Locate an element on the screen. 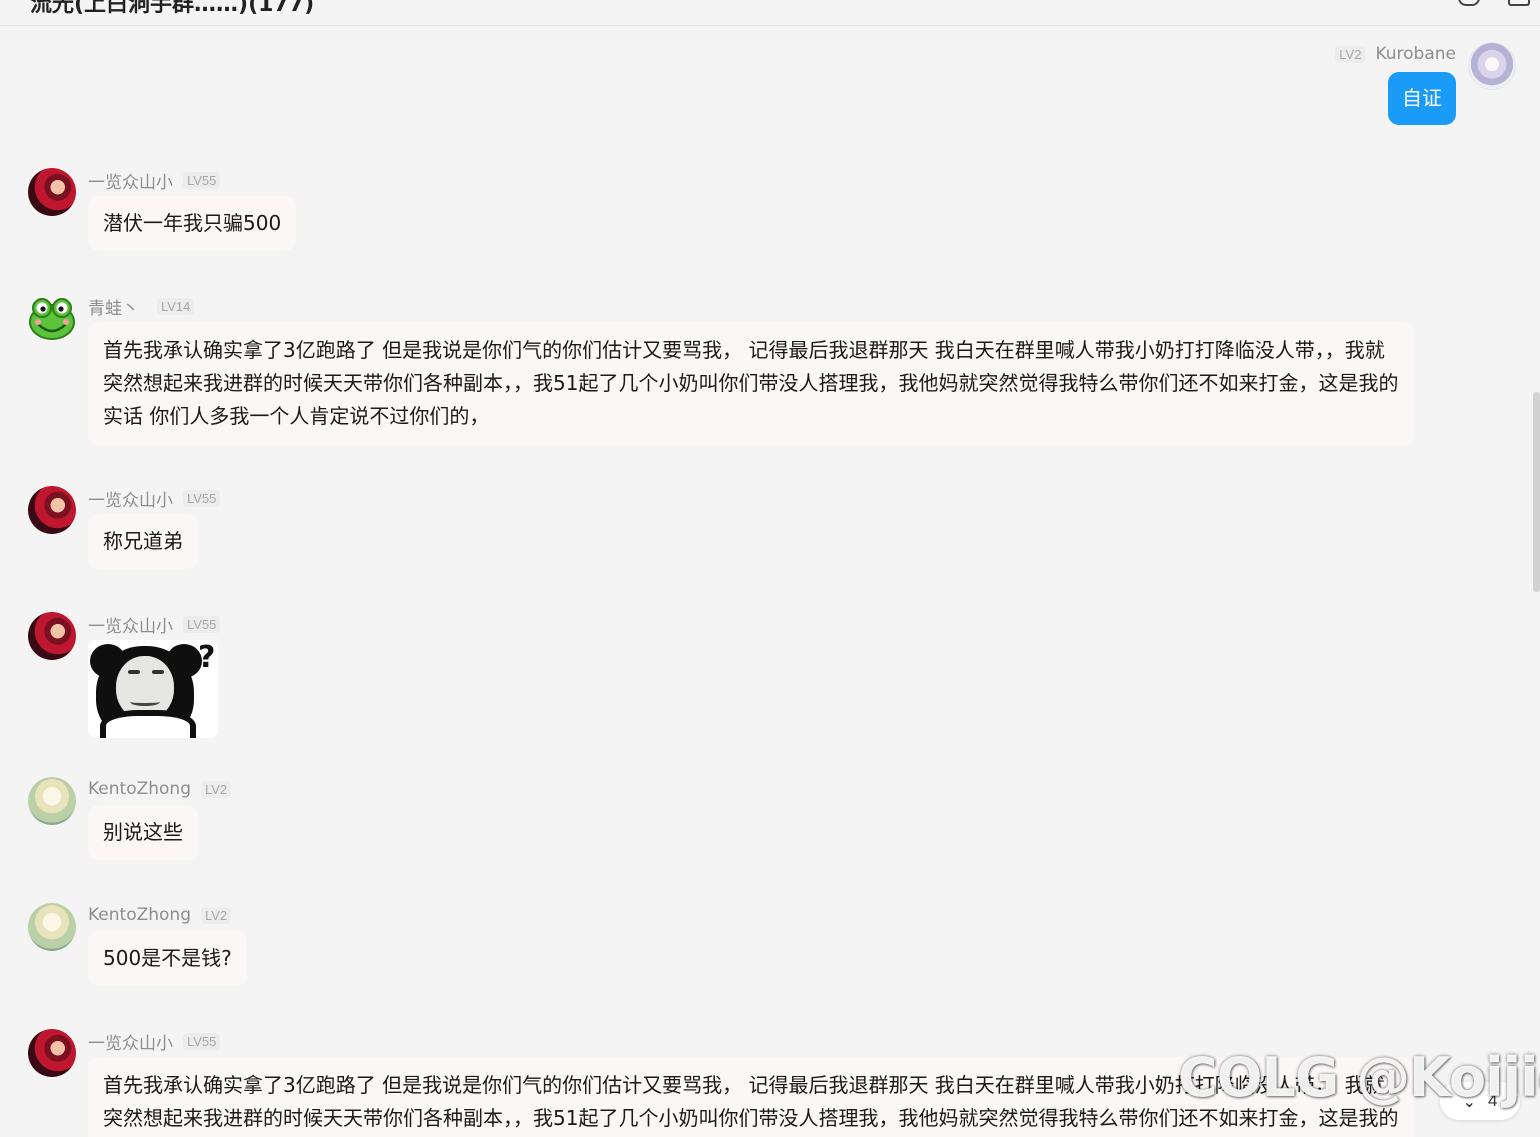  message-meta: LV2 Kurobane is located at coordinates (1395, 54).